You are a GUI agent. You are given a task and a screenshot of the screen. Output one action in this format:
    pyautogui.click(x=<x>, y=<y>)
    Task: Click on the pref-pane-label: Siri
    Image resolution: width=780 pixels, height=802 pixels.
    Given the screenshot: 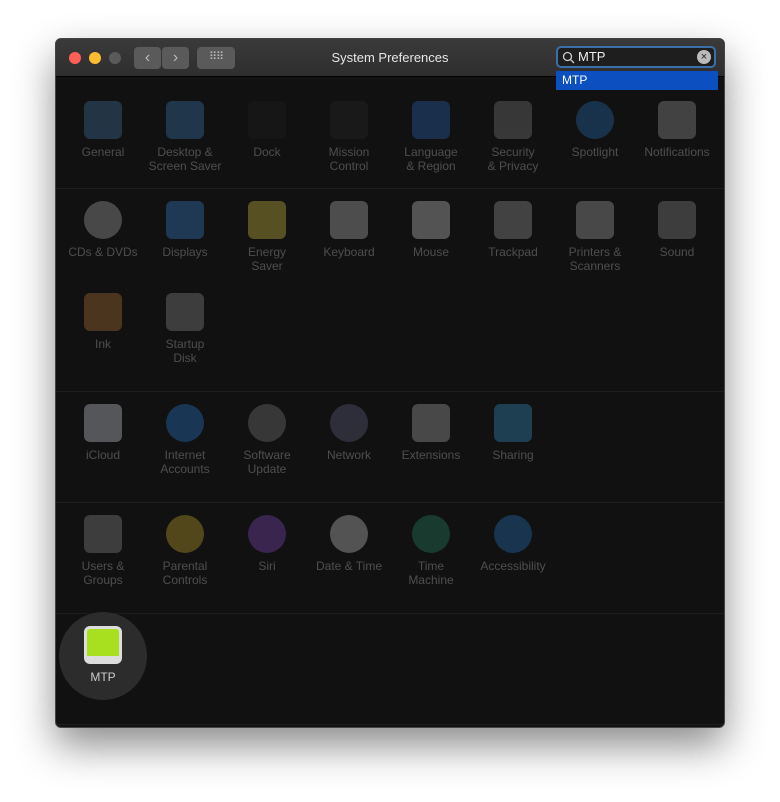 What is the action you would take?
    pyautogui.click(x=267, y=566)
    